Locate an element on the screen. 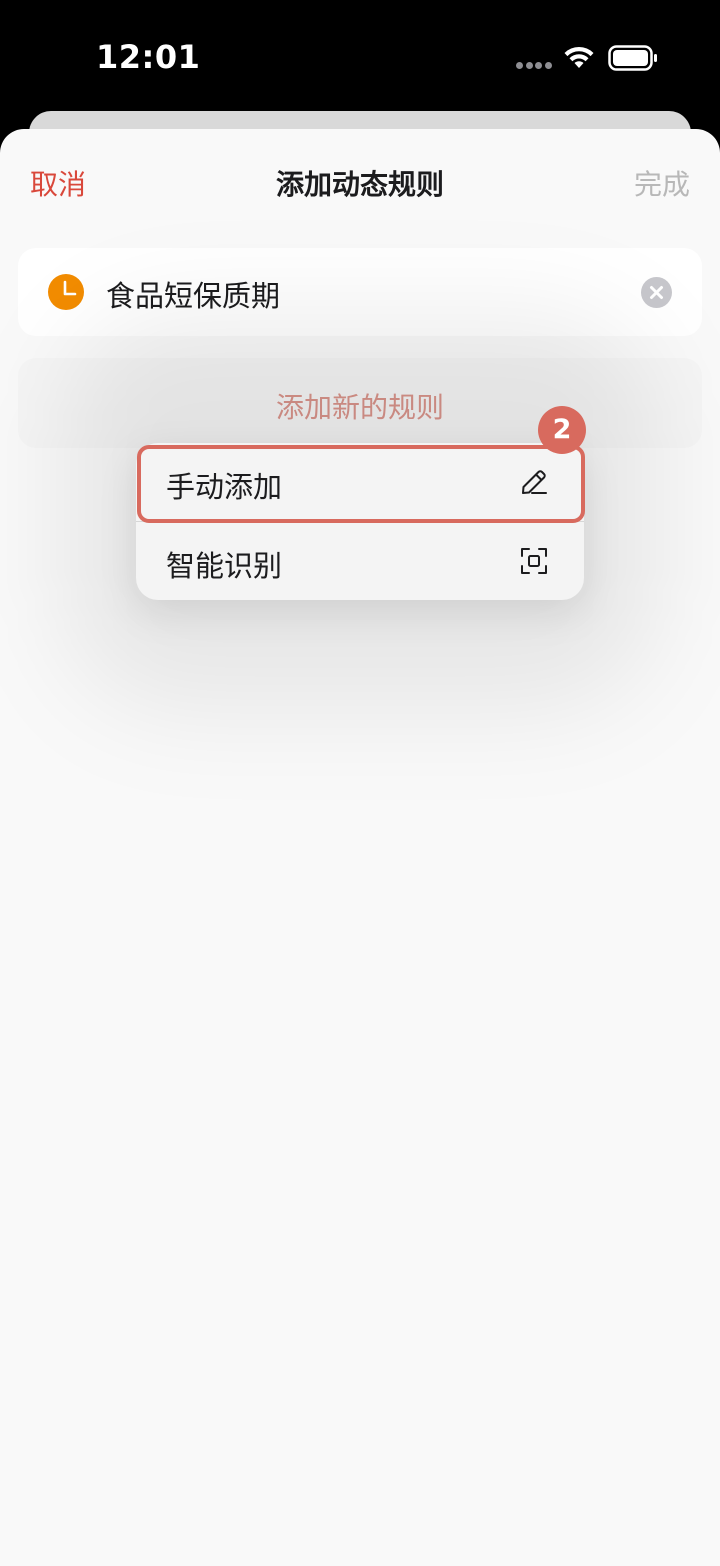 Image resolution: width=720 pixels, height=1566 pixels. status-bar: 12:01 is located at coordinates (360, 56).